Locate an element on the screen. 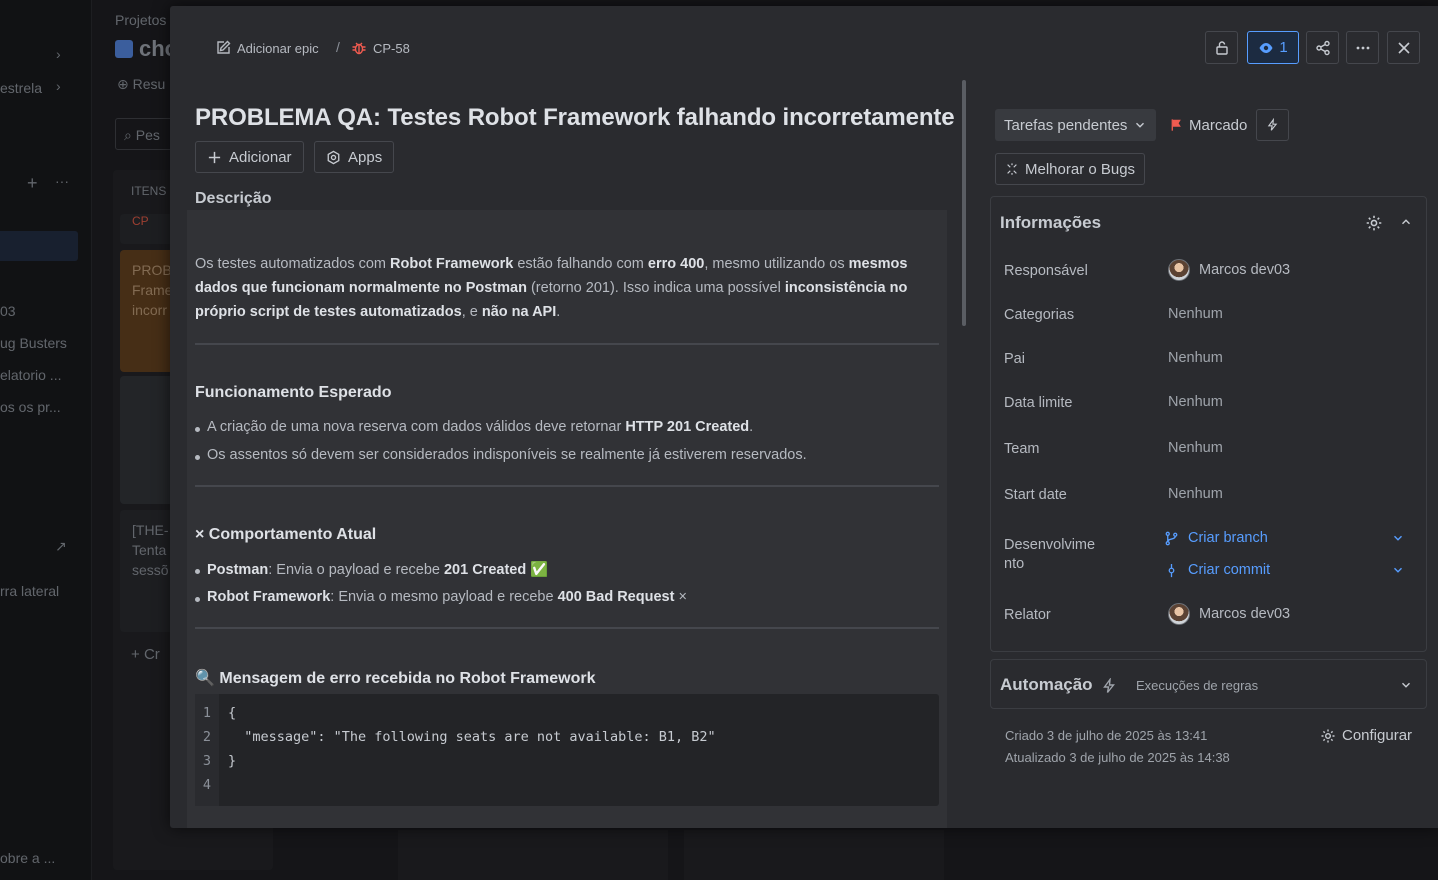 This screenshot has width=1438, height=880. description-heading: Descrição is located at coordinates (233, 198).